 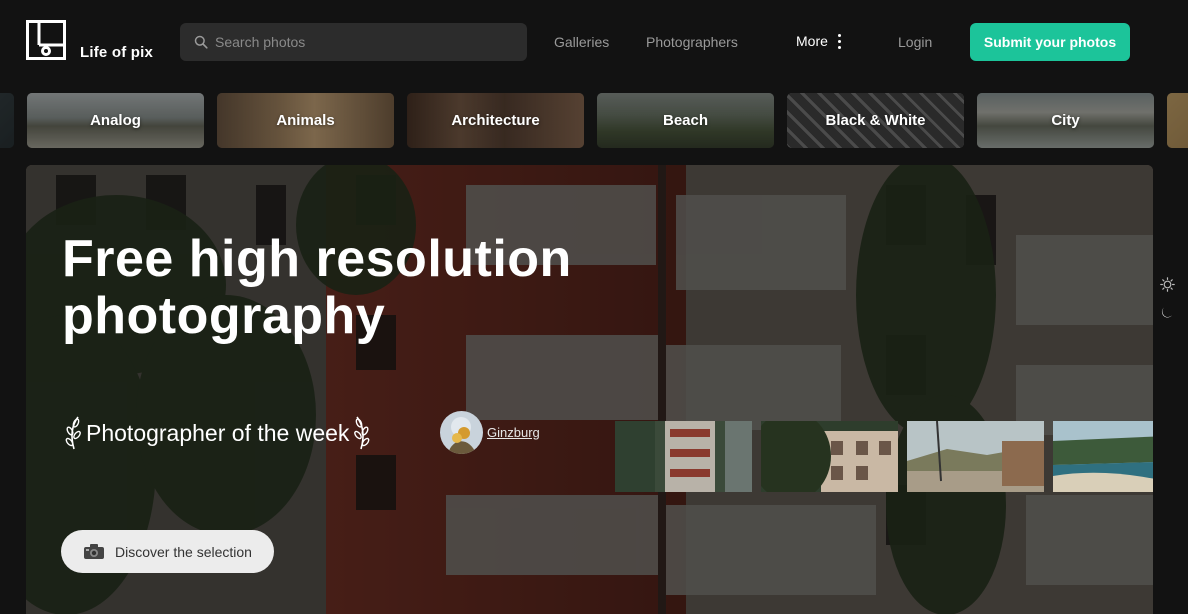 I want to click on nav-more-label: More, so click(x=812, y=41).